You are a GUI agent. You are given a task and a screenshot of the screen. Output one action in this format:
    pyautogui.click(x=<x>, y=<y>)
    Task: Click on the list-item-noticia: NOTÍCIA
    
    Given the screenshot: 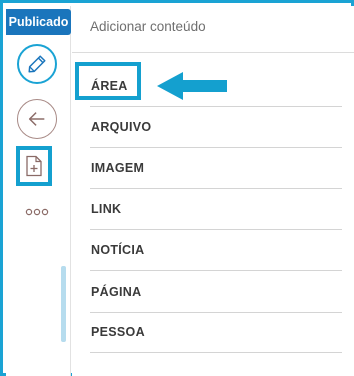 What is the action you would take?
    pyautogui.click(x=216, y=250)
    